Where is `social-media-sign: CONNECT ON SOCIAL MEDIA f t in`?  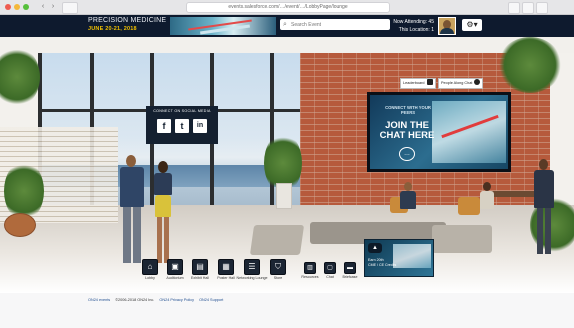
social-media-sign: CONNECT ON SOCIAL MEDIA f t in is located at coordinates (182, 125).